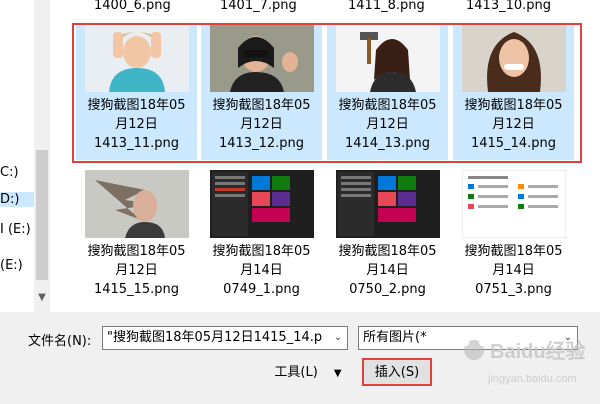 The height and width of the screenshot is (404, 600). I want to click on file-name-partial: 1411_8.png, so click(386, 6).